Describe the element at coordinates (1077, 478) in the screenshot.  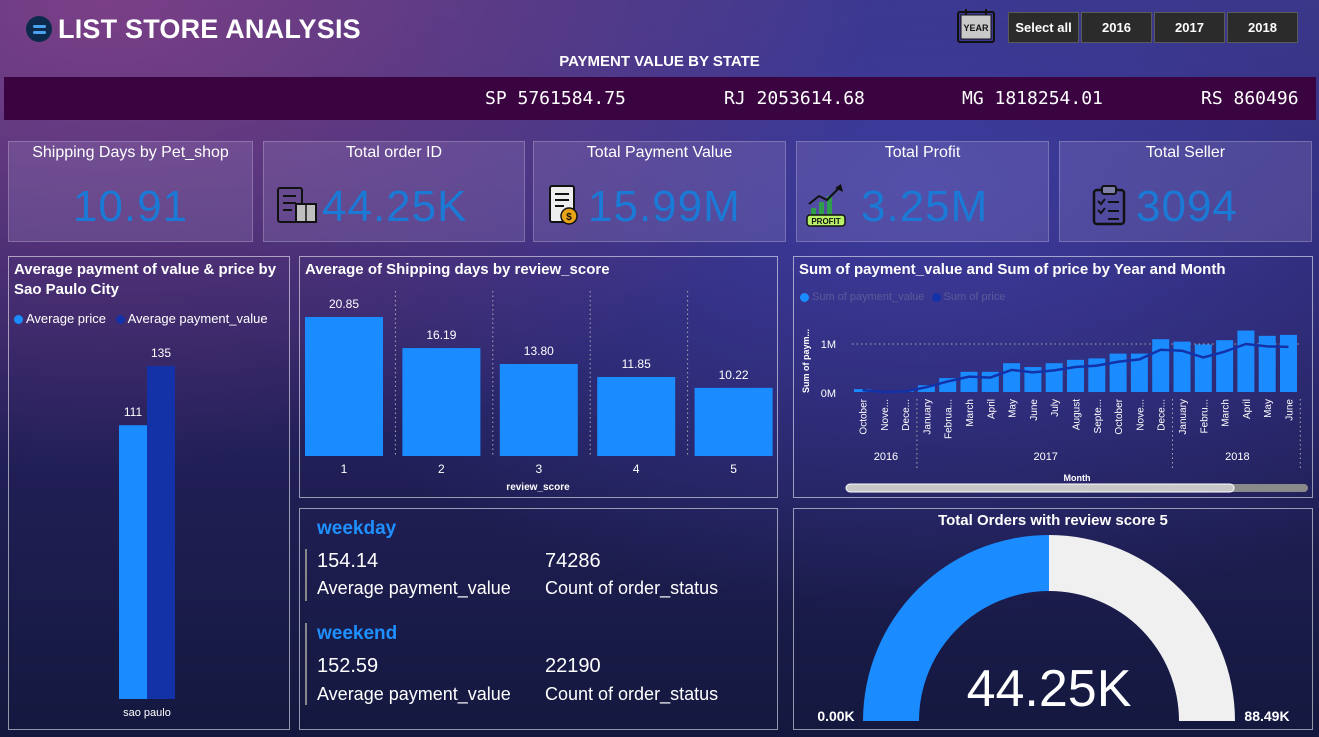
I see `x-axis-title: Month` at that location.